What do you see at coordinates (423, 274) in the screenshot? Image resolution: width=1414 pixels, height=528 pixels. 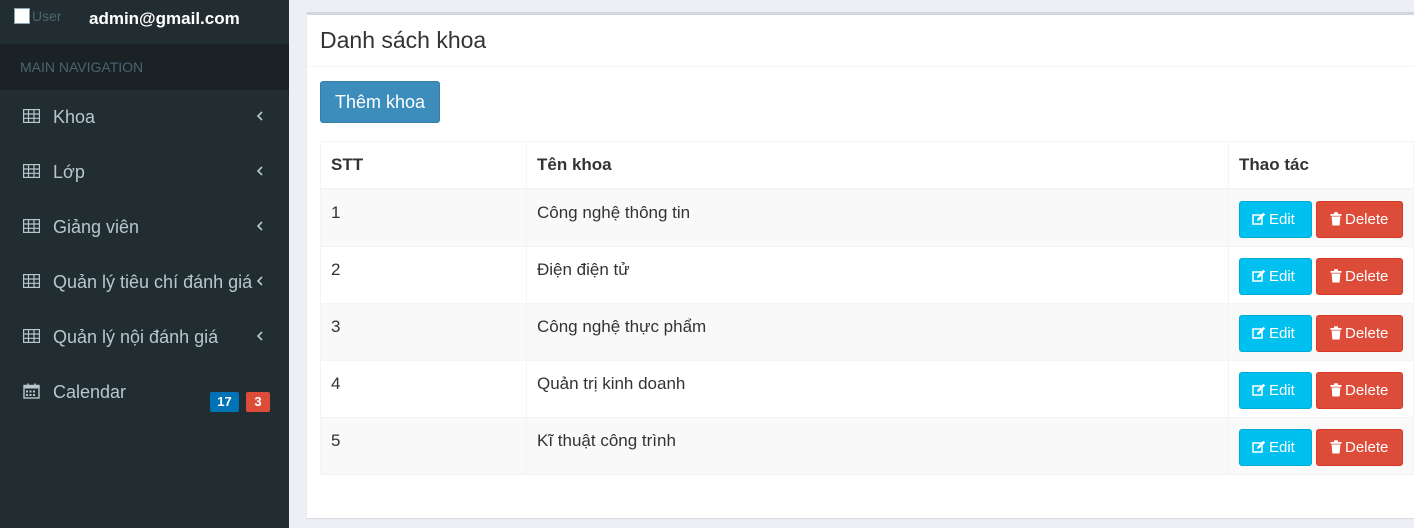 I see `cell-stt: 2` at bounding box center [423, 274].